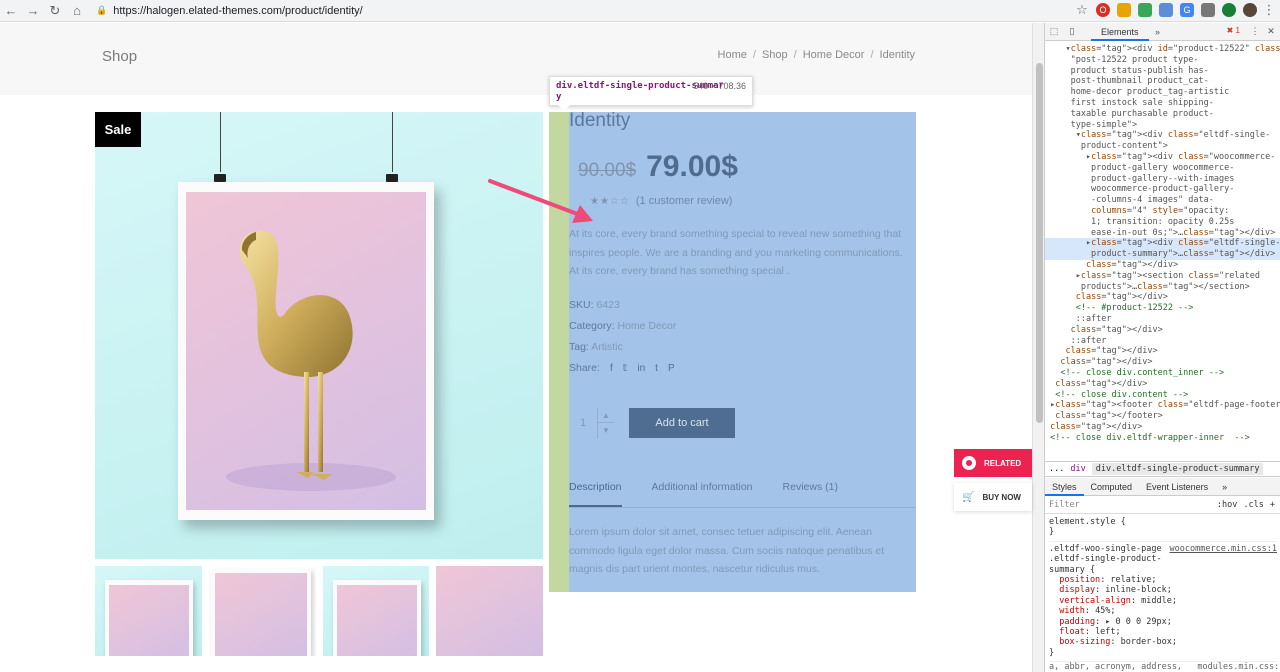  What do you see at coordinates (11, 11) in the screenshot?
I see `back-icon: ←` at bounding box center [11, 11].